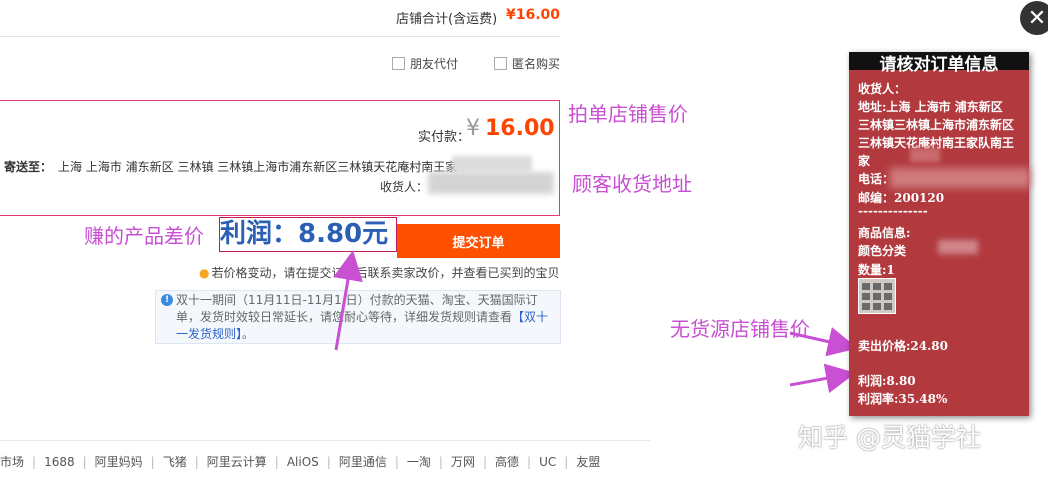 The width and height of the screenshot is (1048, 477). I want to click on panel-color: 颜色分类, so click(882, 251).